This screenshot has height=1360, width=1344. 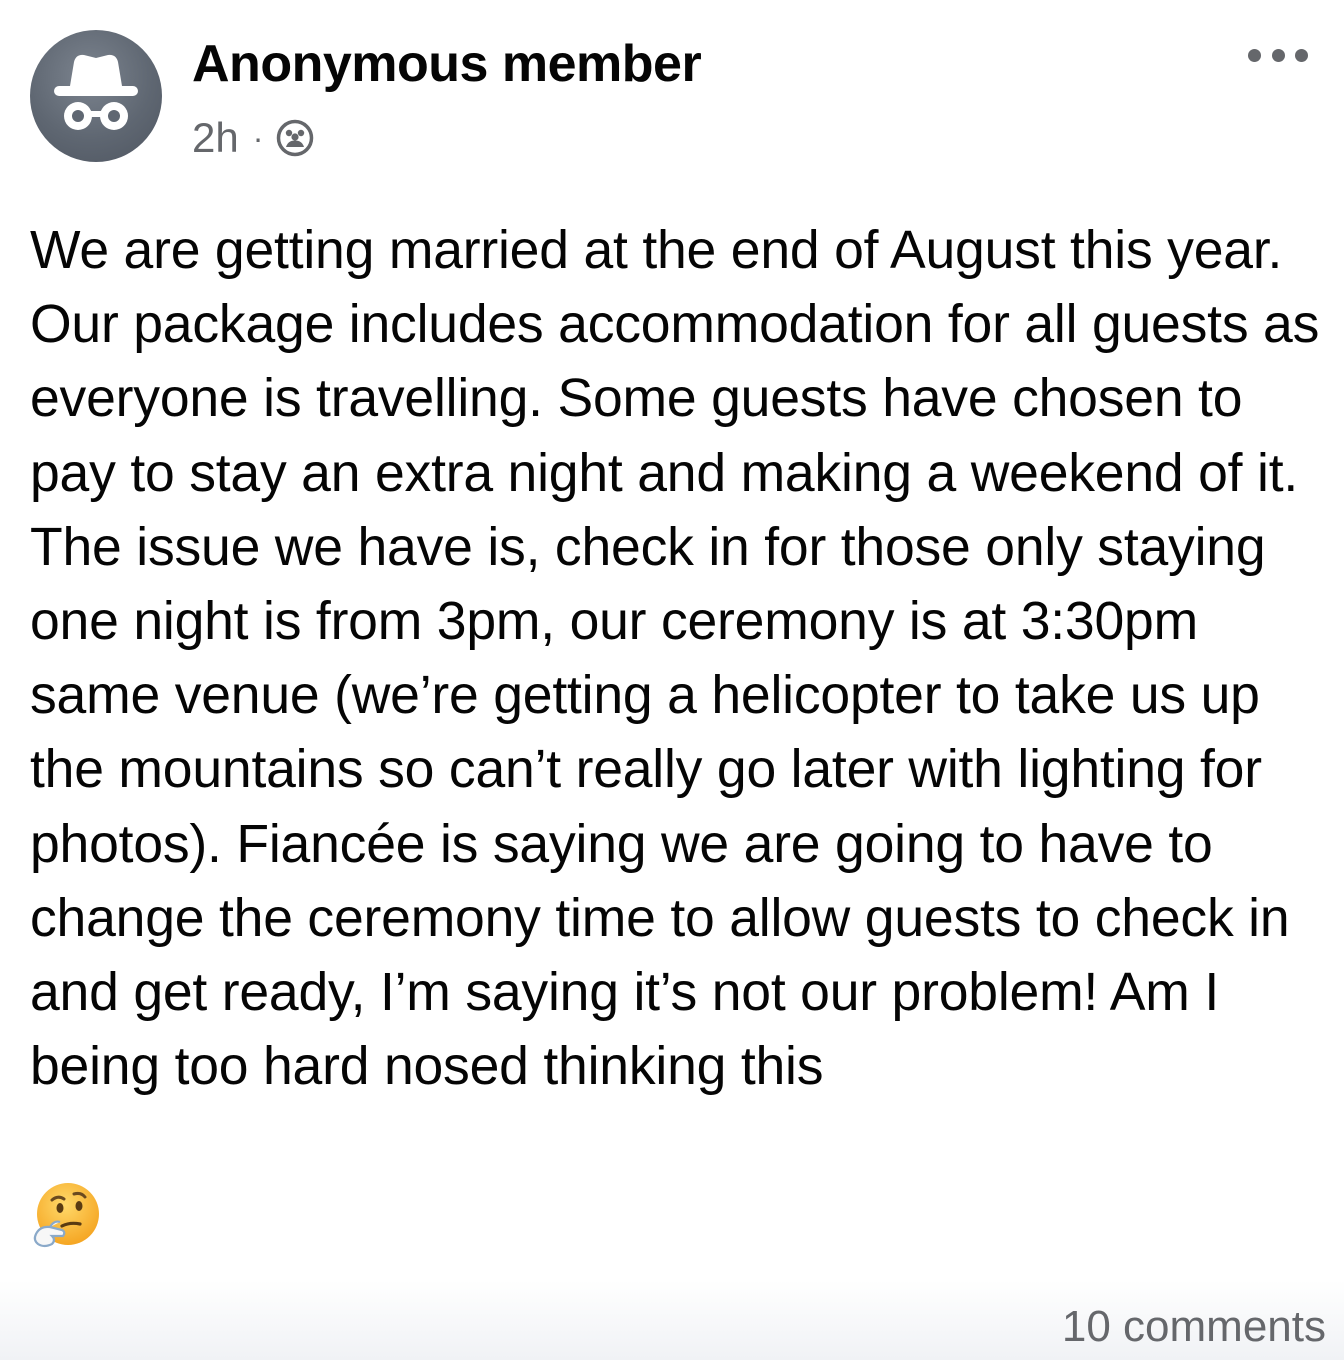 What do you see at coordinates (1194, 1327) in the screenshot?
I see `comments-count-link: 10 comments` at bounding box center [1194, 1327].